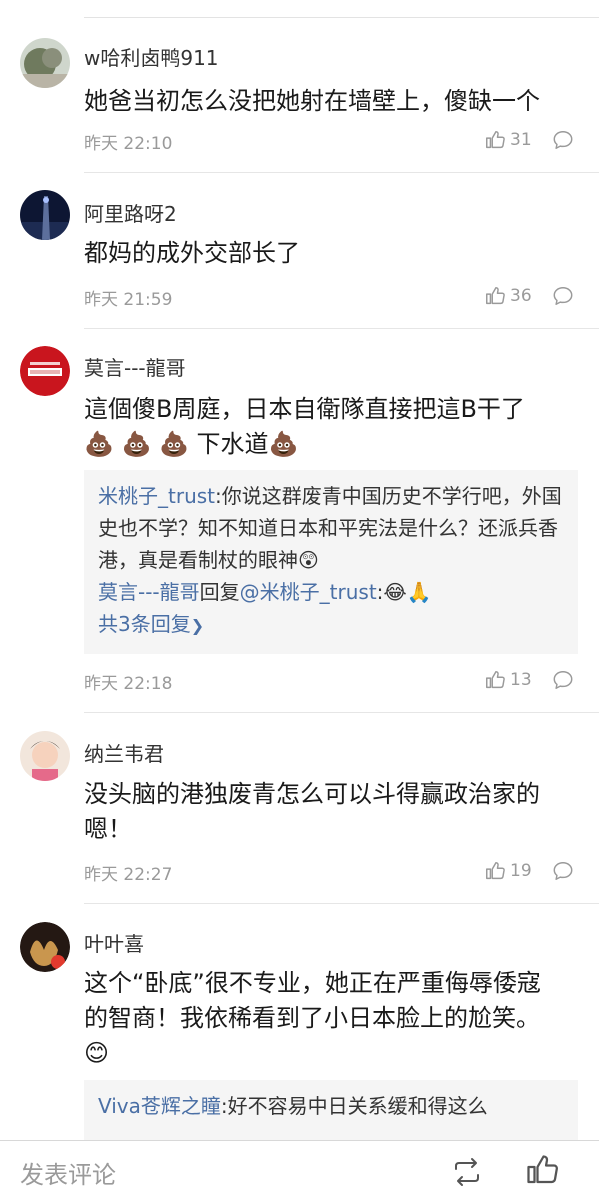 This screenshot has width=599, height=1201. I want to click on comment-text: 這個傻B周庭，日本自衛隊直接把這B干了 💩 💩 💩 下水道💩, so click(334, 427).